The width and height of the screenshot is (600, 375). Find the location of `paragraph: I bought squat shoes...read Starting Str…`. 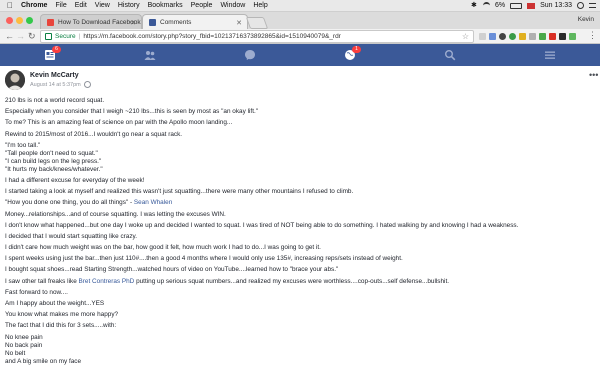

paragraph: I bought squat shoes...read Starting Str… is located at coordinates (172, 270).